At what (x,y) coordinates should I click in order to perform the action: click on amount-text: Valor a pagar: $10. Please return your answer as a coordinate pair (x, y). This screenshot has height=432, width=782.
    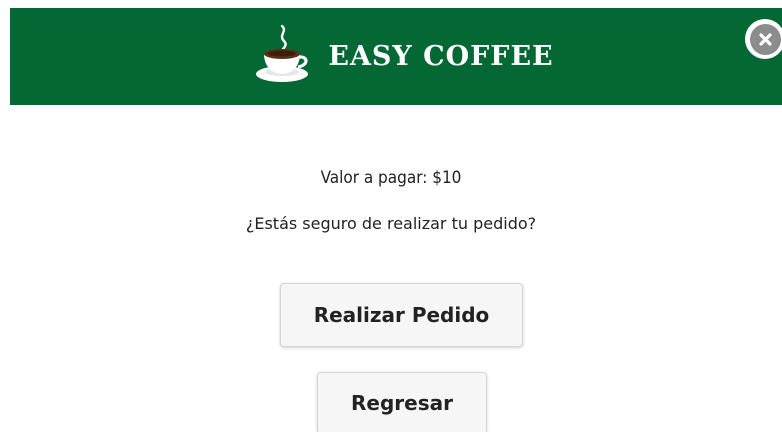
    Looking at the image, I should click on (391, 178).